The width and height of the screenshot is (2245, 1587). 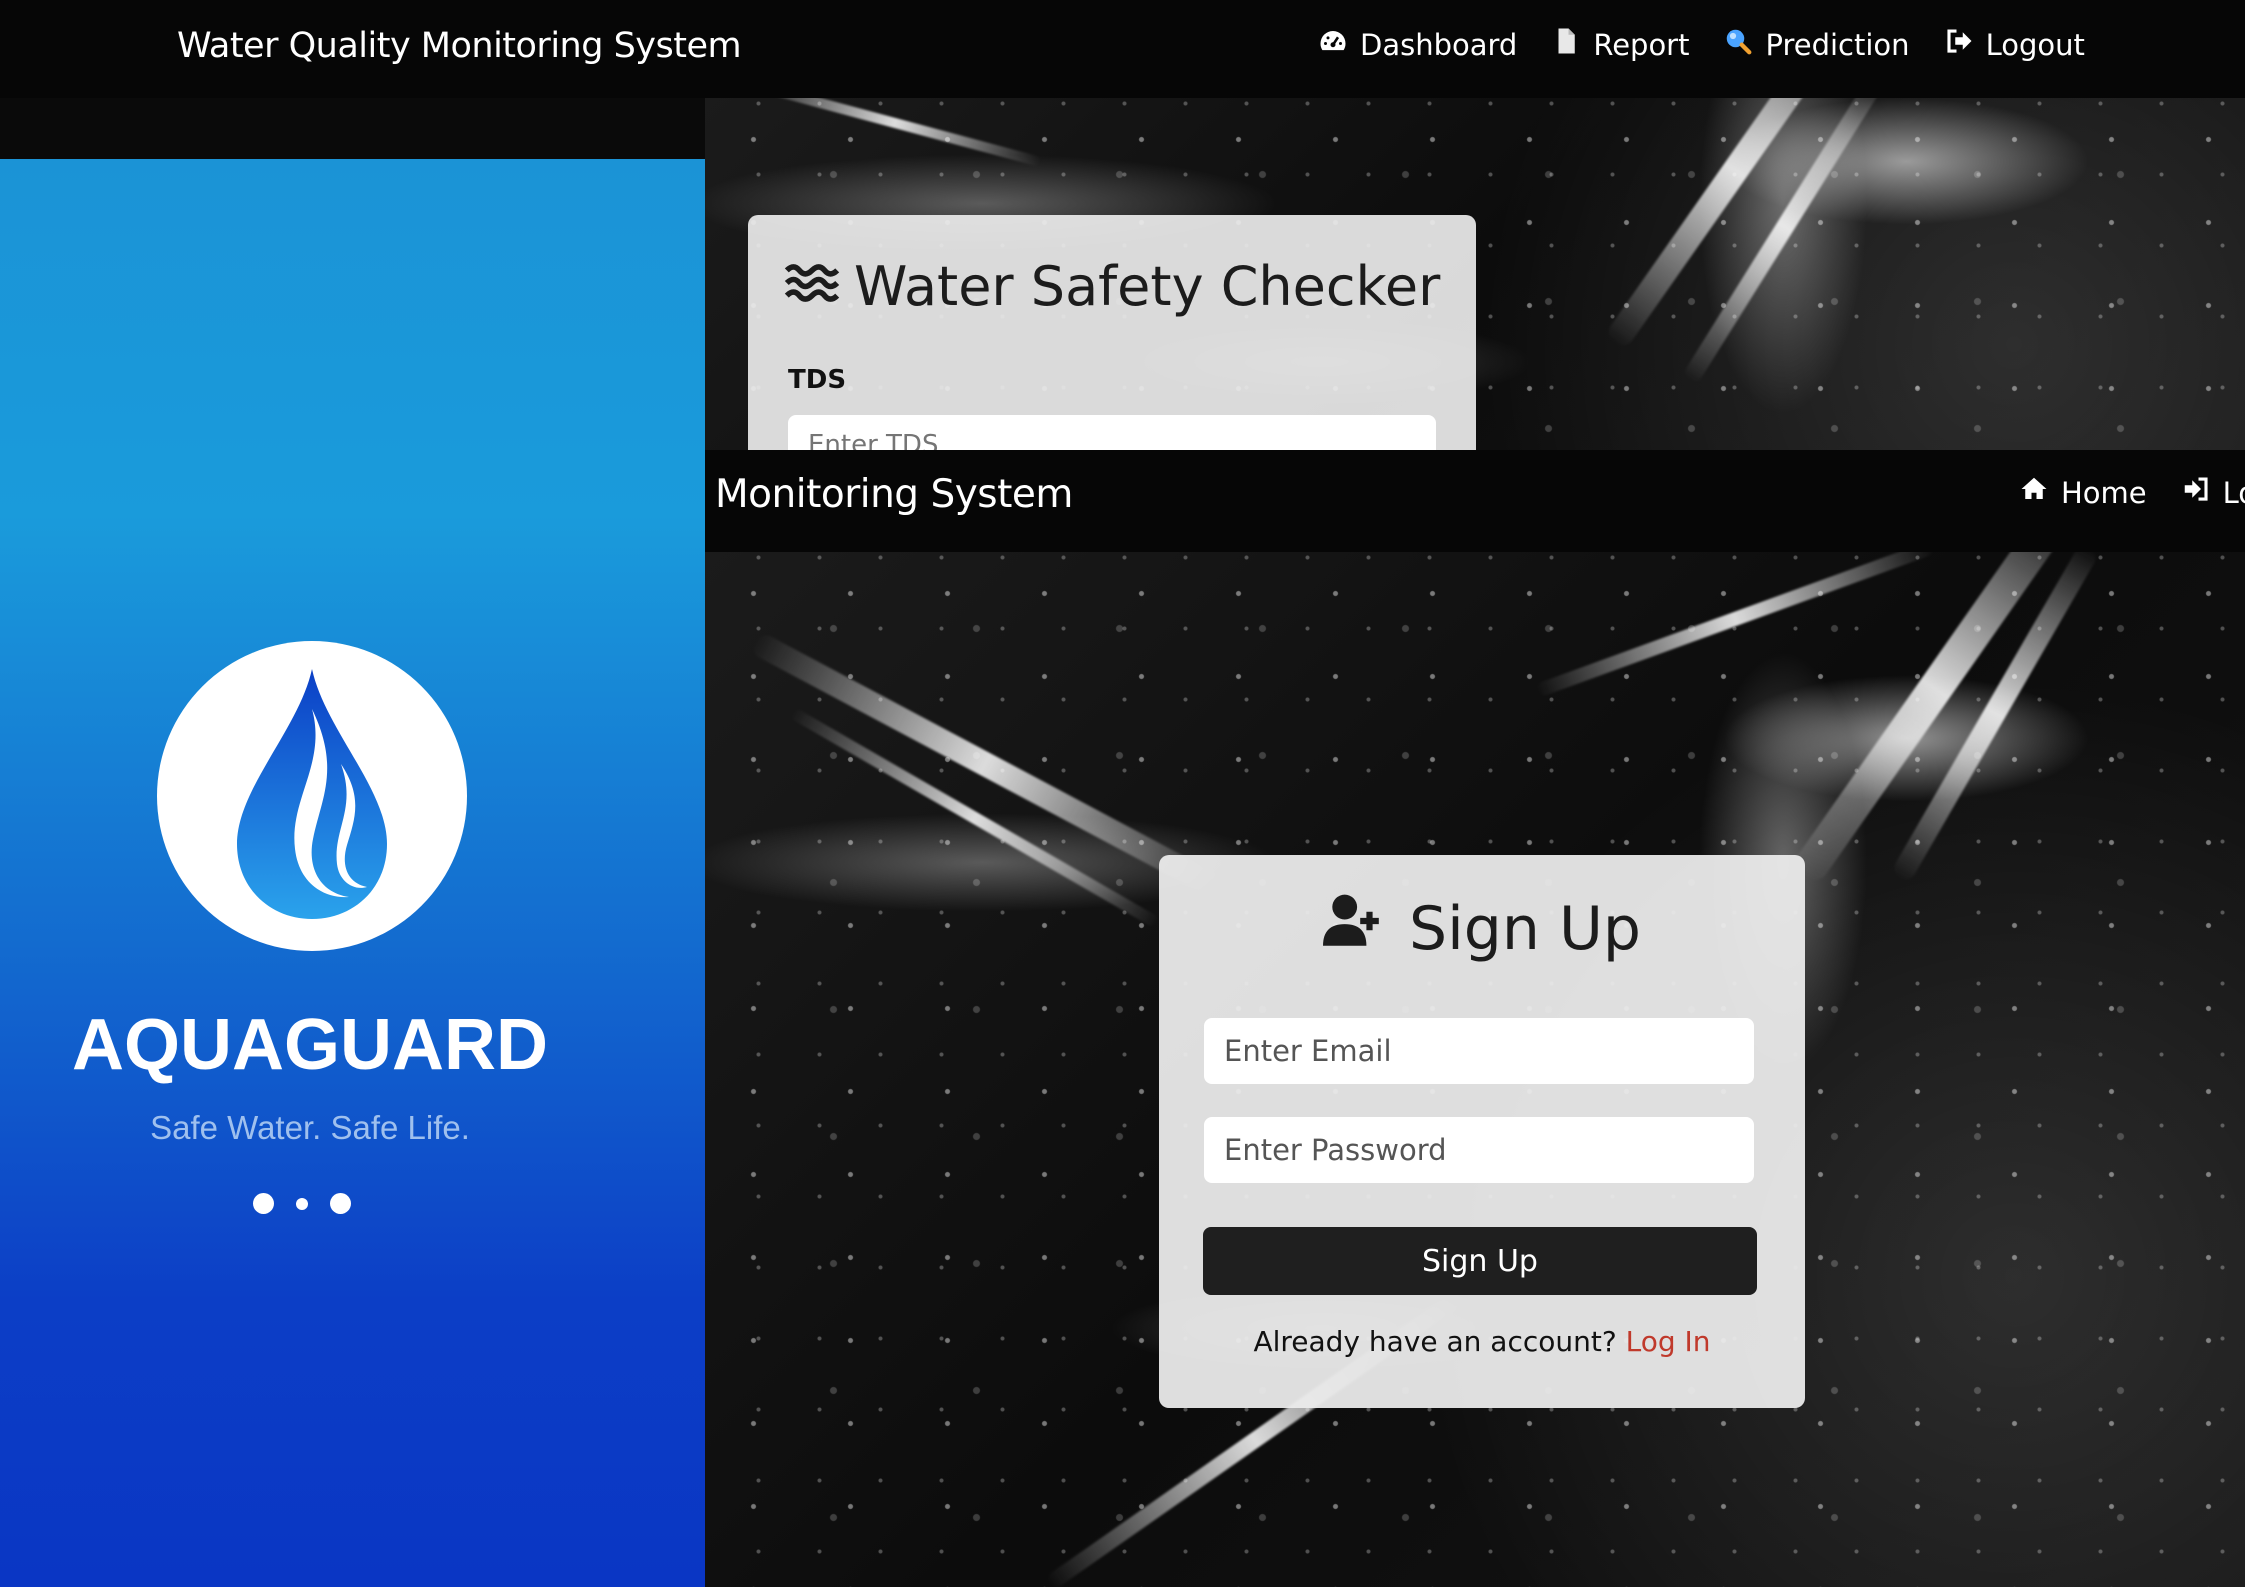 What do you see at coordinates (1480, 1261) in the screenshot?
I see `signup-button: Sign Up` at bounding box center [1480, 1261].